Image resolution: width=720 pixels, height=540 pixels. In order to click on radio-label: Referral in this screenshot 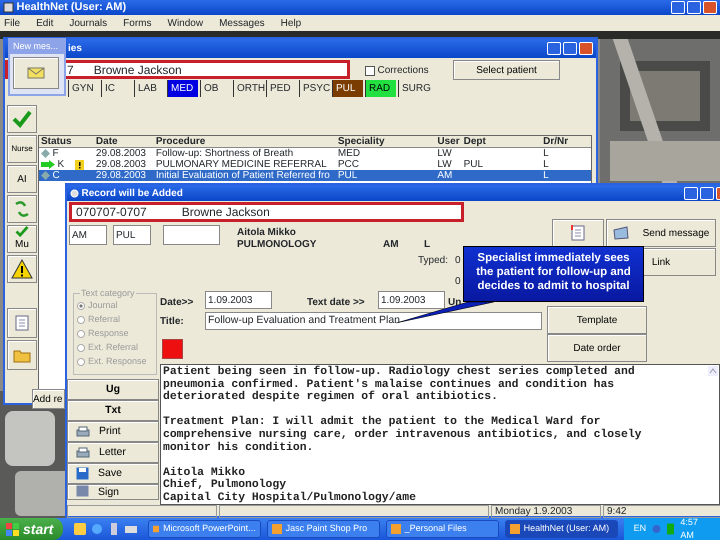, I will do `click(104, 319)`.